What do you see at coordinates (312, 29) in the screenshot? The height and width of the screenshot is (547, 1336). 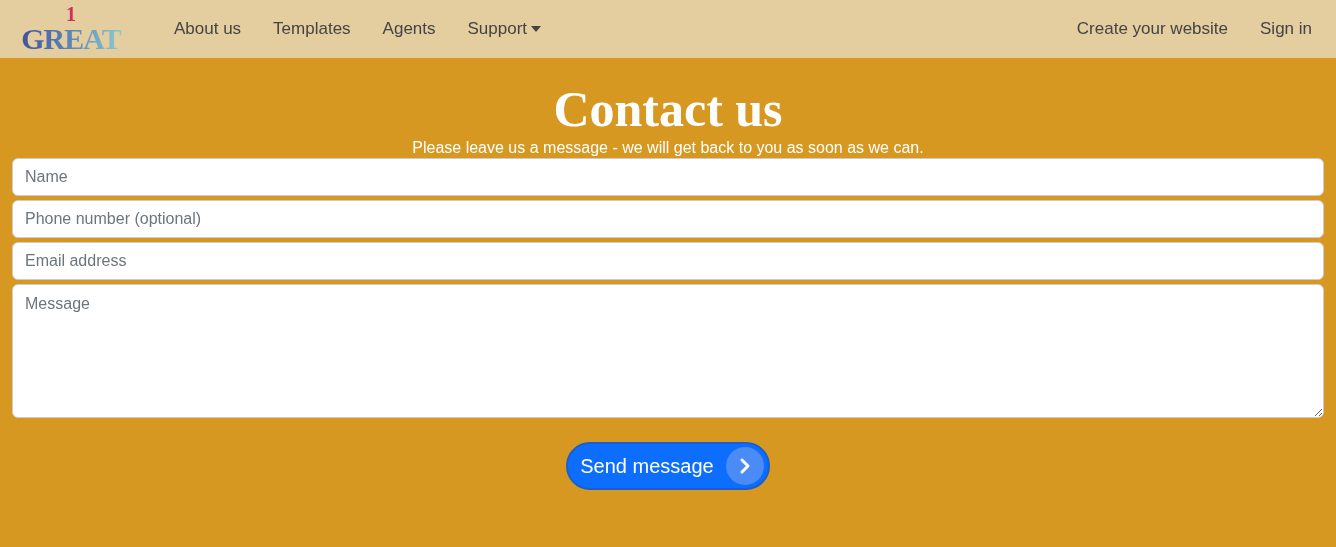 I see `nav-link: Templates` at bounding box center [312, 29].